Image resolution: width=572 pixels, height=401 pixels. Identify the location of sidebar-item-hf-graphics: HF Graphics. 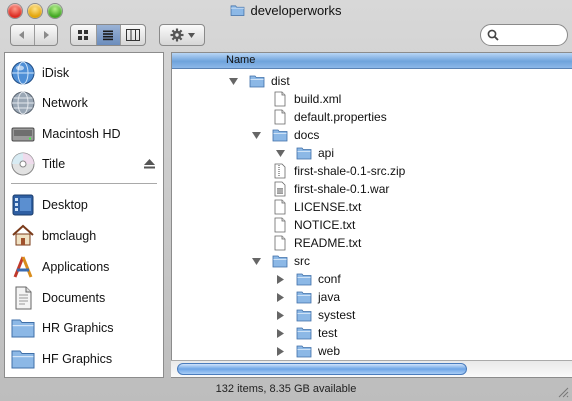
(84, 359).